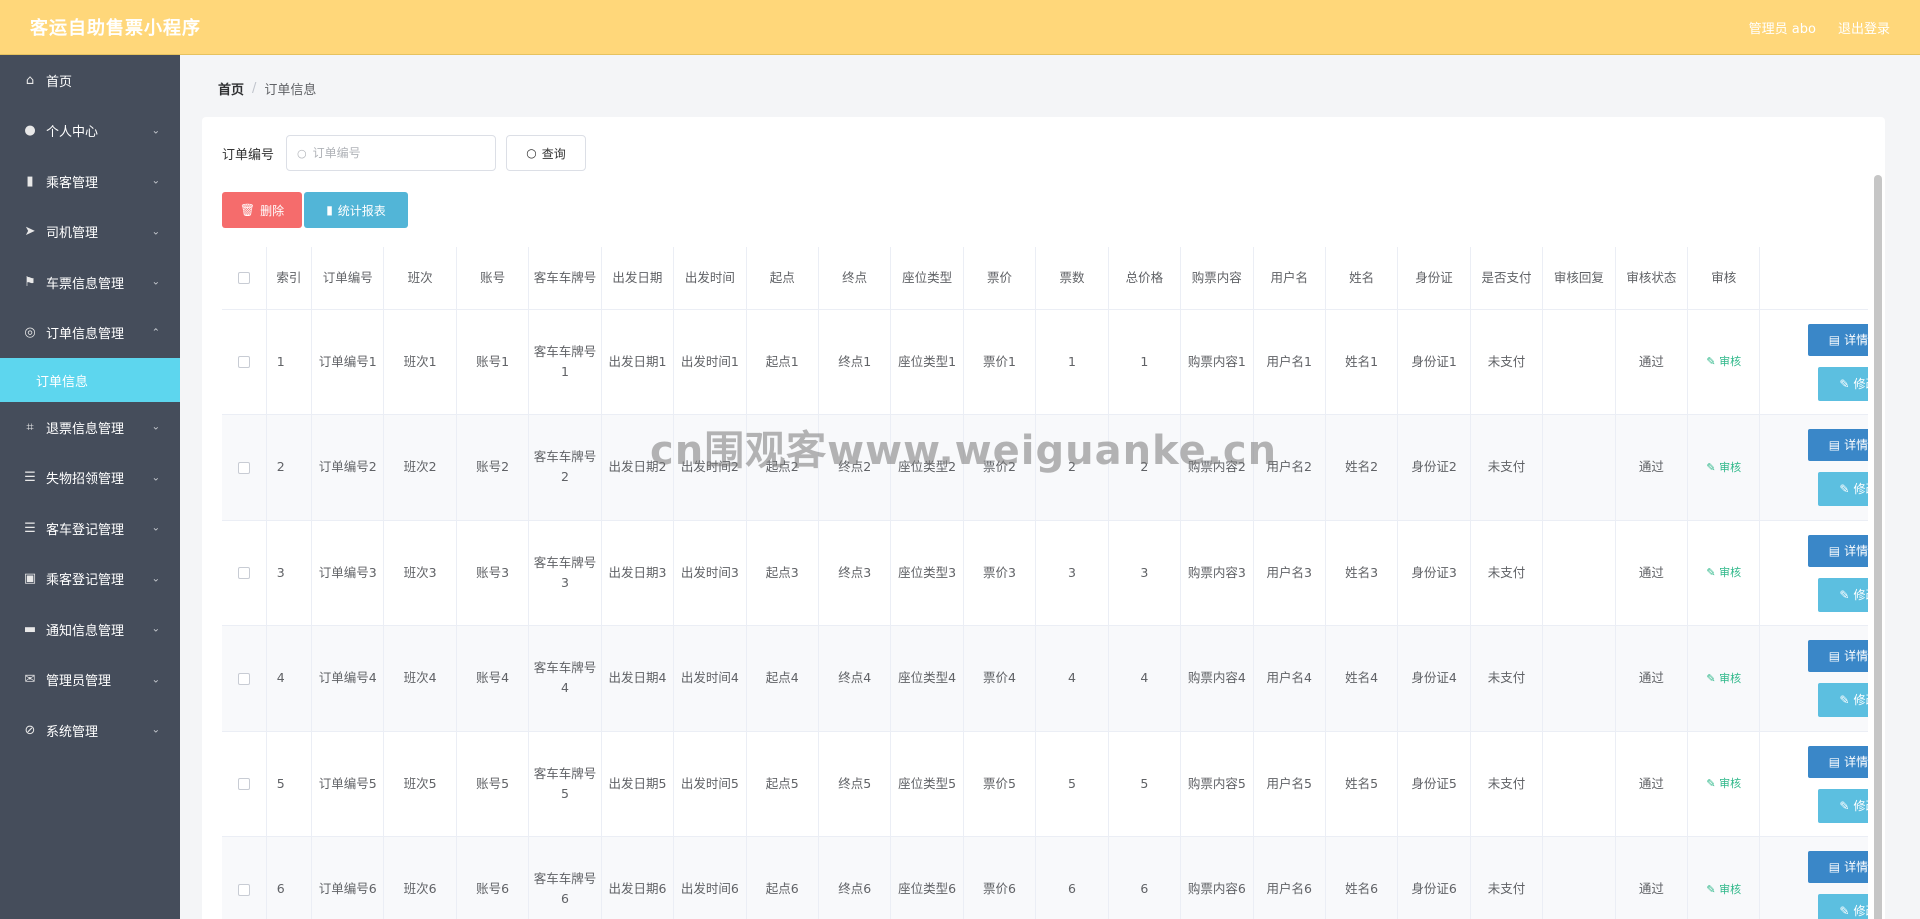 The width and height of the screenshot is (1920, 919). What do you see at coordinates (1834, 761) in the screenshot?
I see `document-icon: ▤` at bounding box center [1834, 761].